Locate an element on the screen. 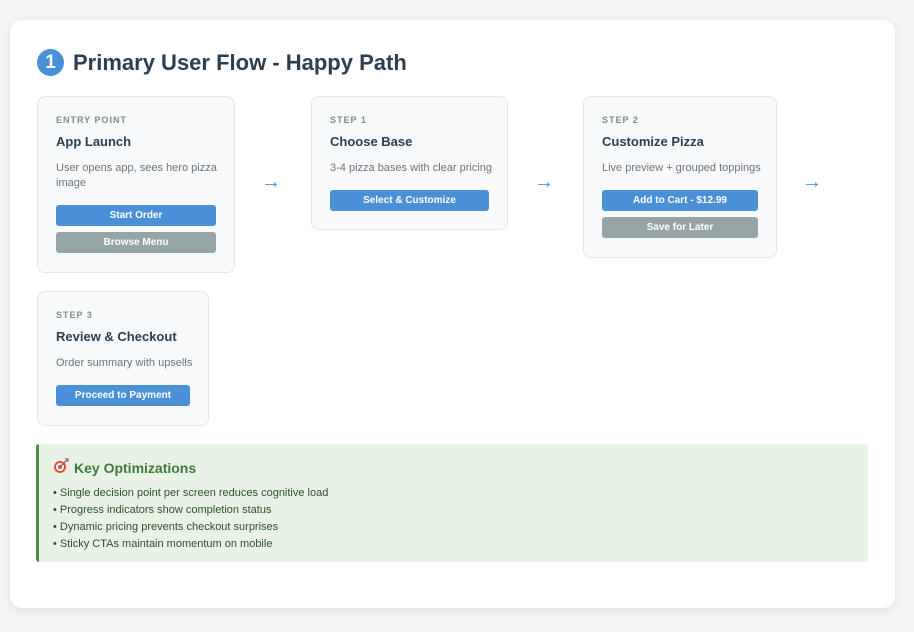 This screenshot has width=914, height=632. card-title: Customize Pizza is located at coordinates (653, 141).